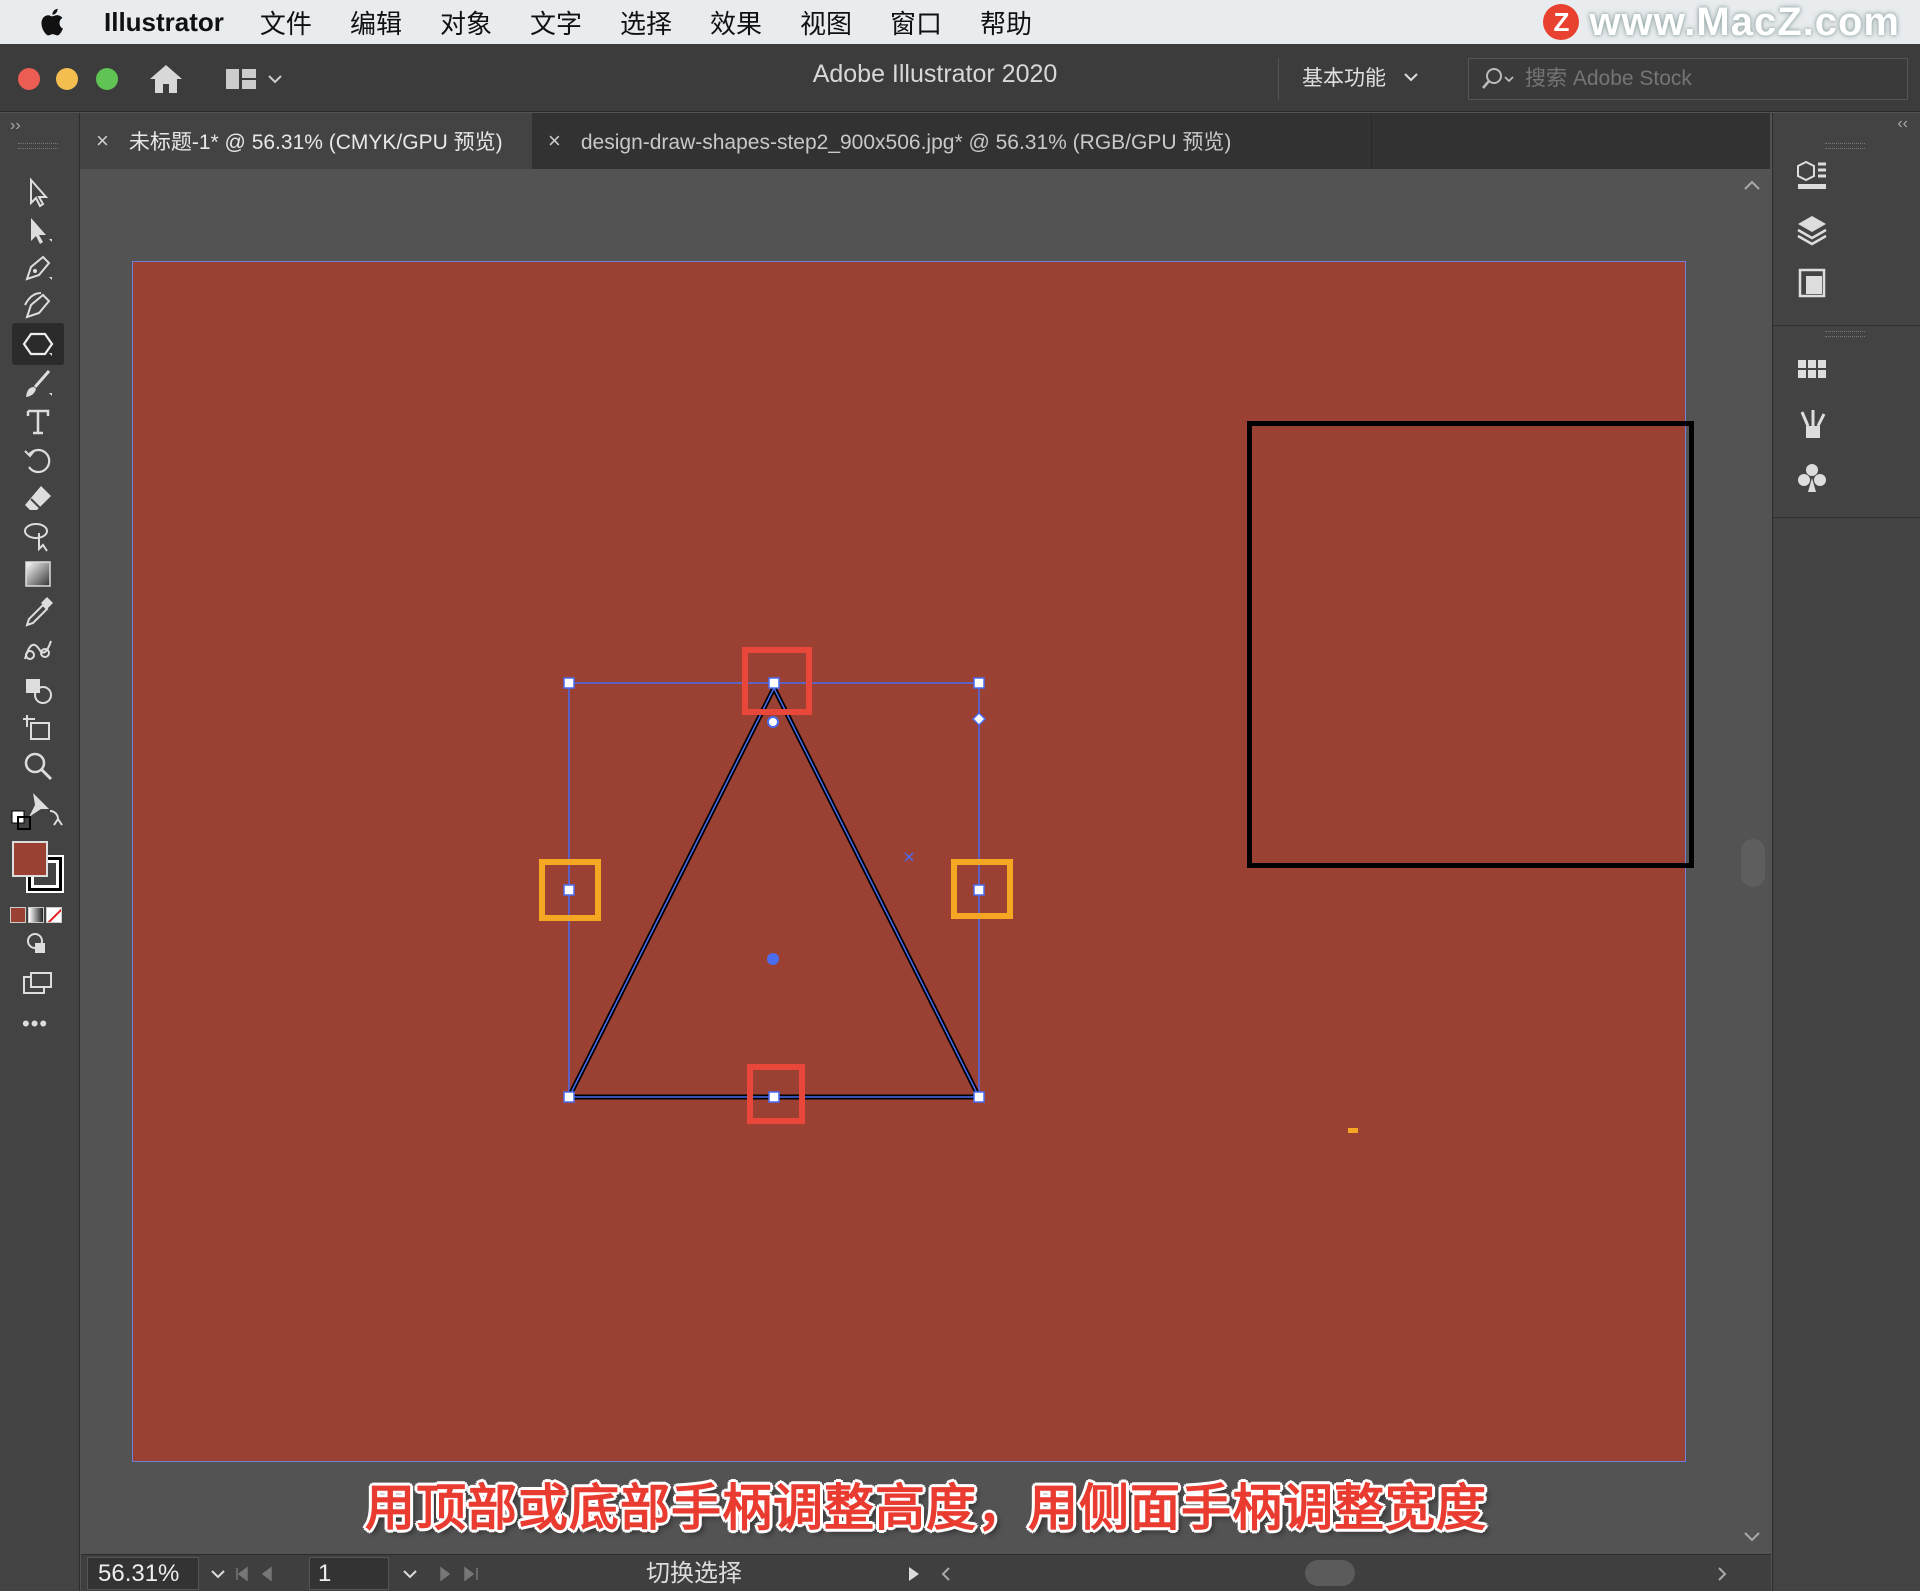 Image resolution: width=1920 pixels, height=1591 pixels. Describe the element at coordinates (38, 574) in the screenshot. I see `gradient-tool` at that location.